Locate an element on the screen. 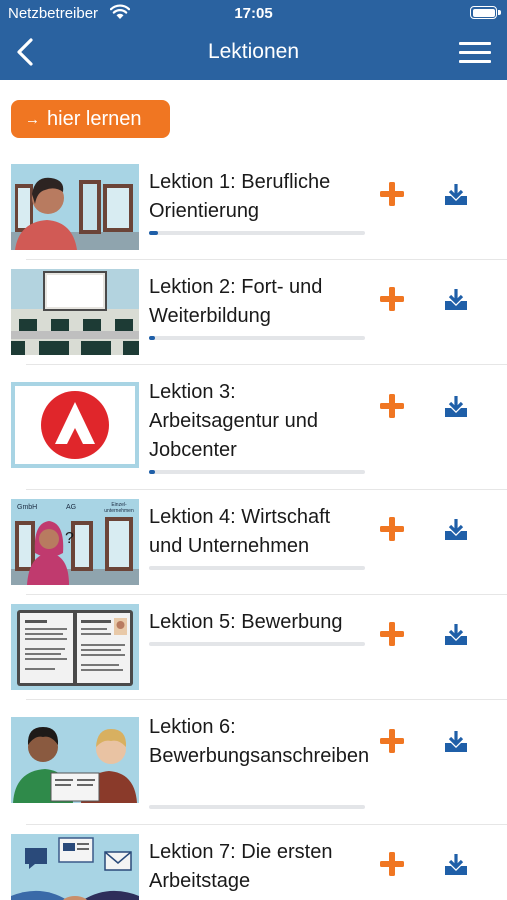  clock: 17:05 is located at coordinates (253, 13).